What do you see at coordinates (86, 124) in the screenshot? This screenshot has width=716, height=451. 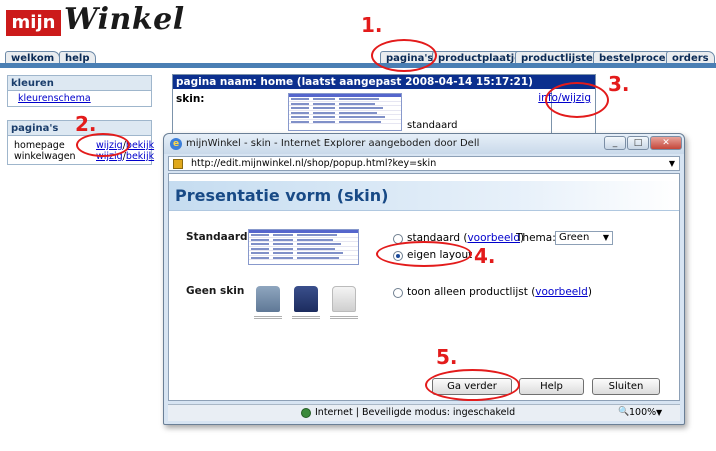 I see `annotation-number-2: 2.` at bounding box center [86, 124].